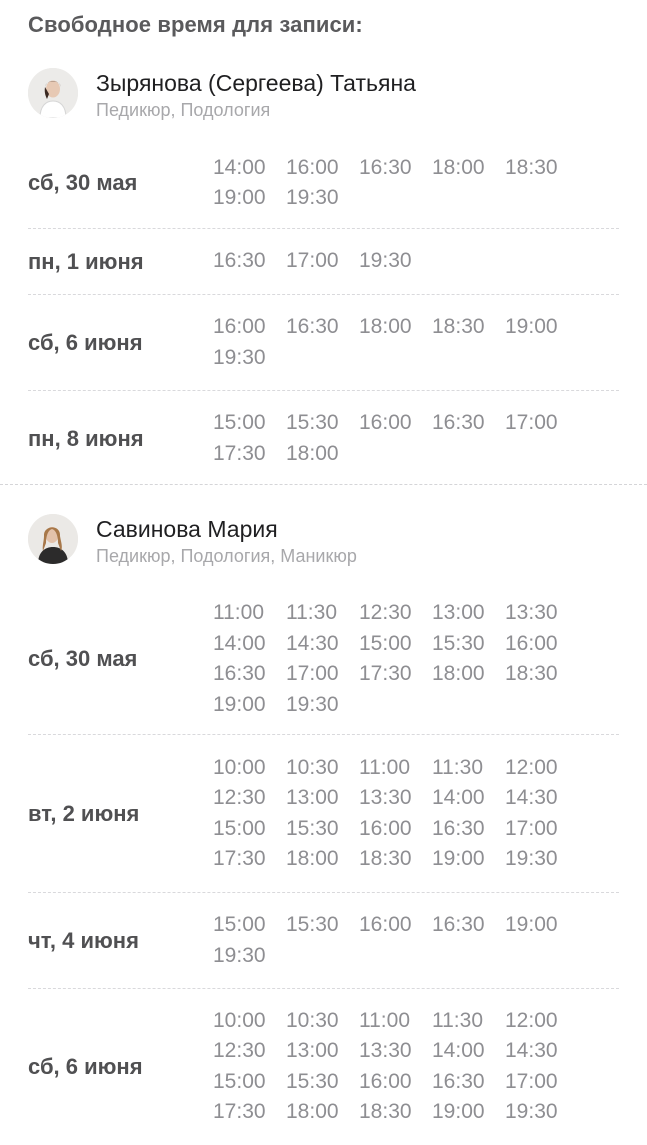 Image resolution: width=647 pixels, height=1145 pixels. What do you see at coordinates (53, 93) in the screenshot?
I see `avatar` at bounding box center [53, 93].